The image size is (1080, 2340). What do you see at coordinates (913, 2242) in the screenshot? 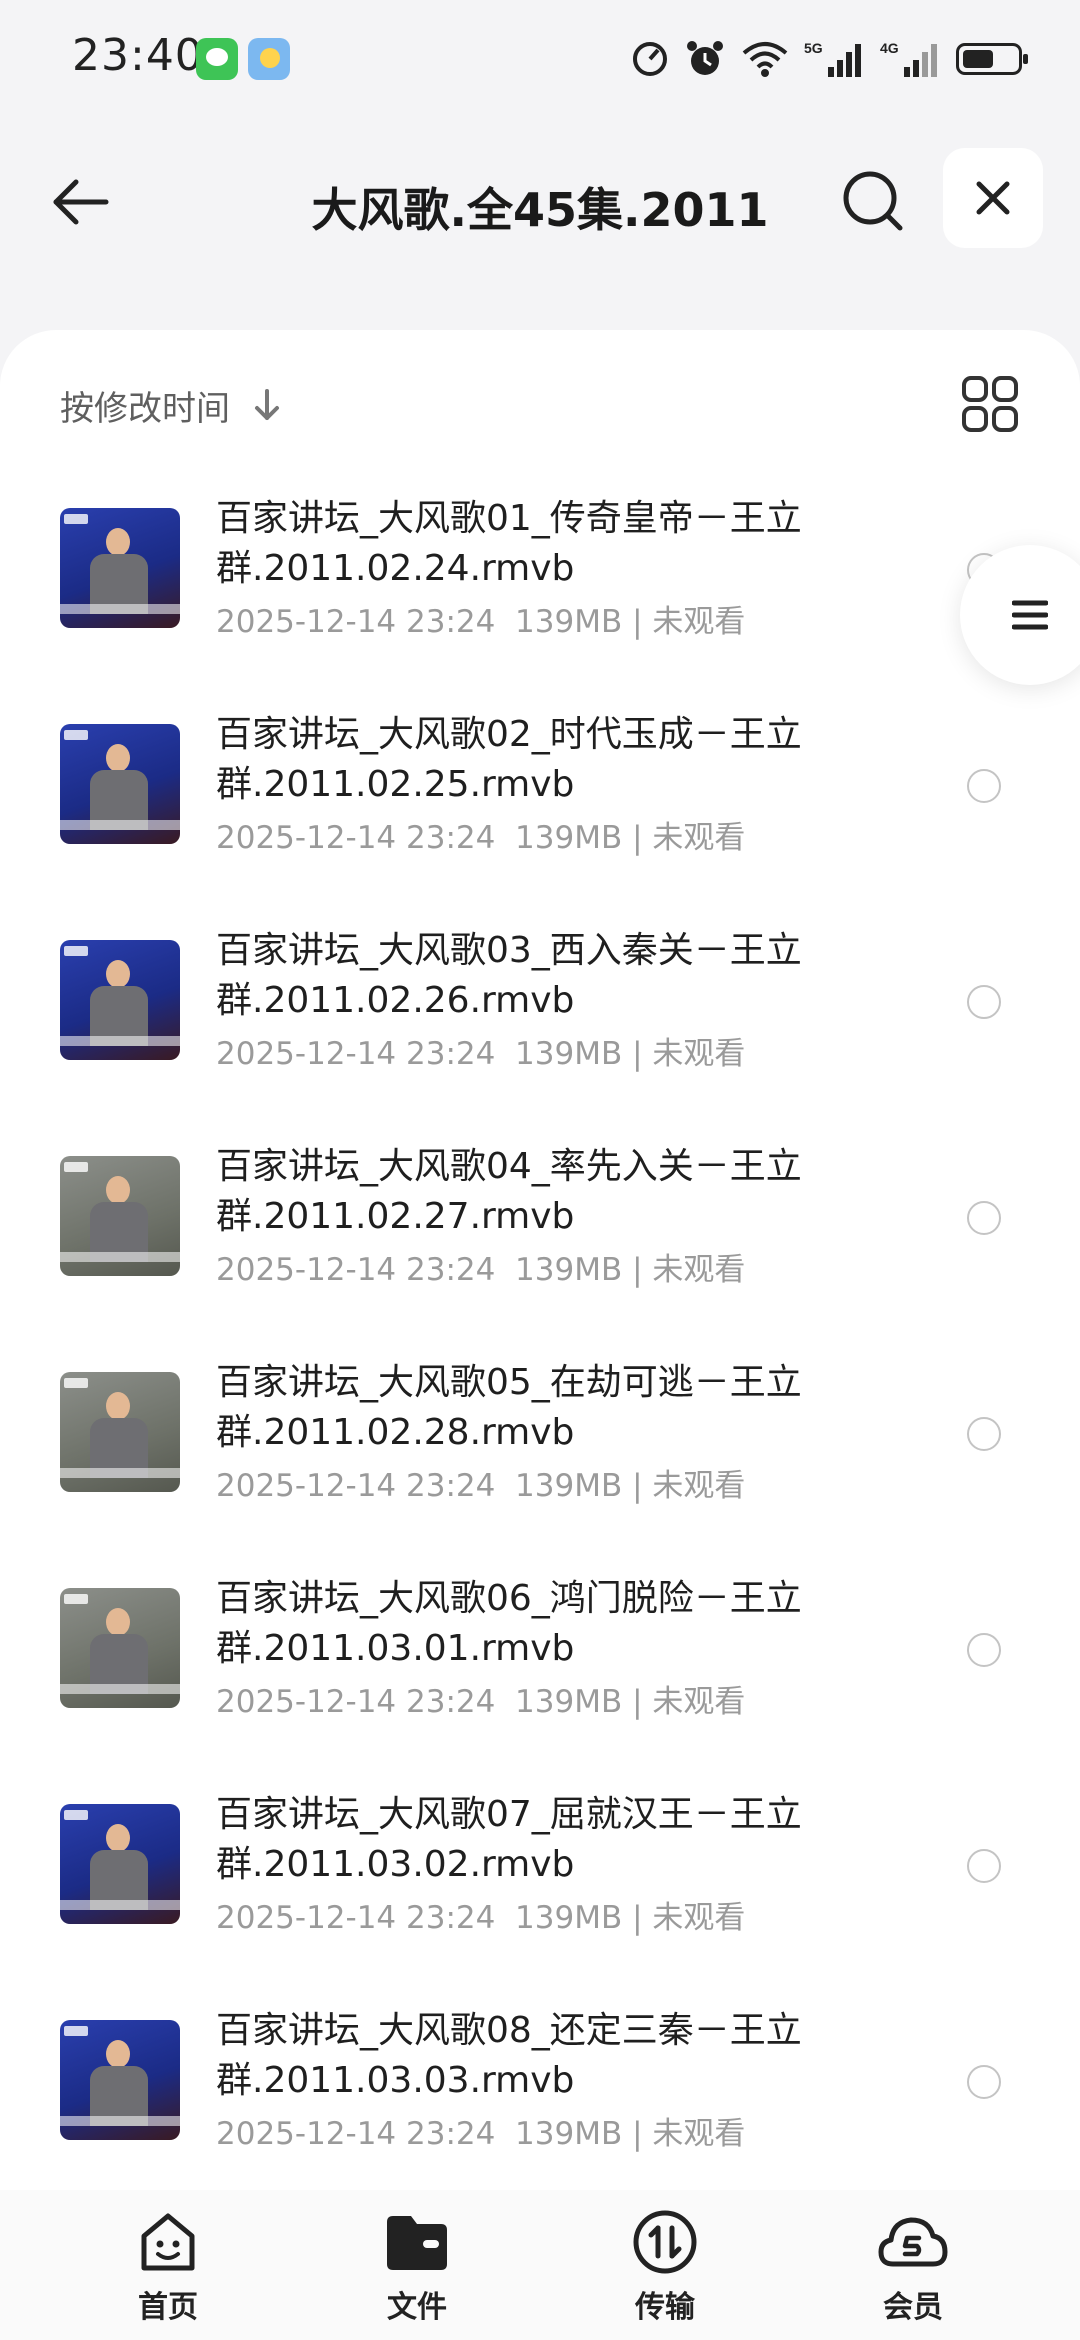
I see `member-cloud-icon` at bounding box center [913, 2242].